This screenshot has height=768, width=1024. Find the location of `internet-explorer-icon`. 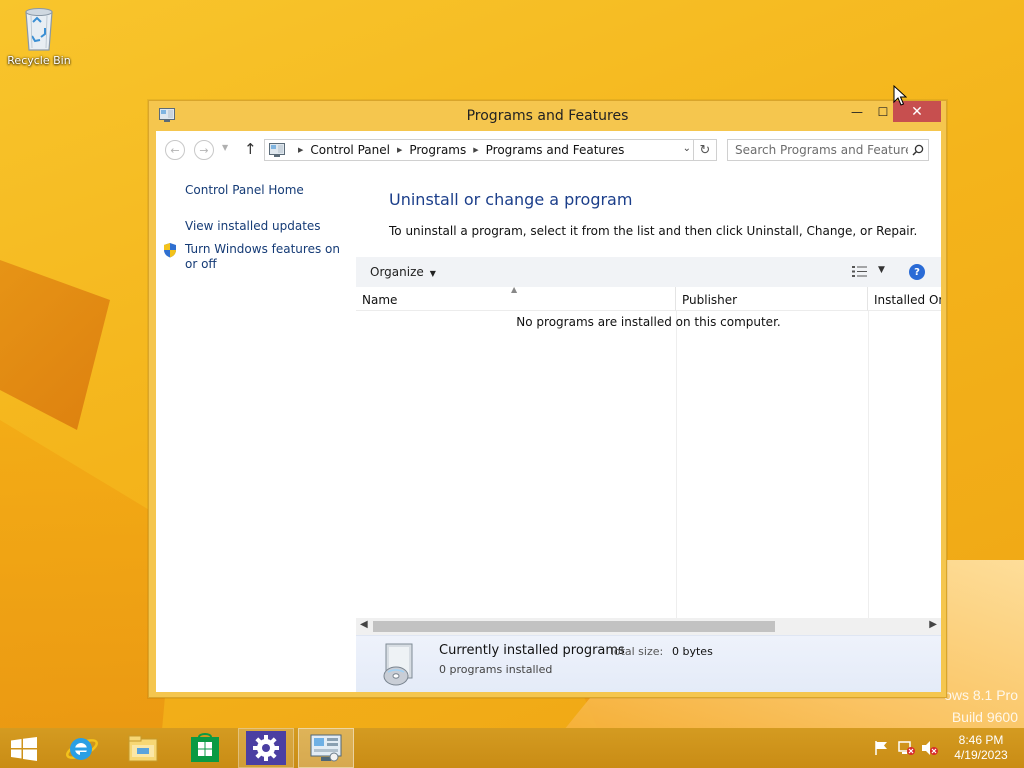

internet-explorer-icon is located at coordinates (82, 749).